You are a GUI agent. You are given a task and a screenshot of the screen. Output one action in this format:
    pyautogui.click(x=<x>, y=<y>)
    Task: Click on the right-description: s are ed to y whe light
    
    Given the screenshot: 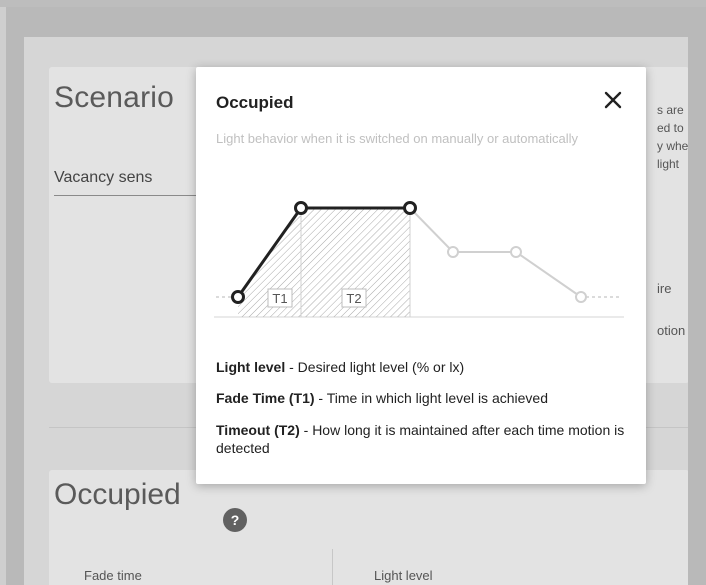 What is the action you would take?
    pyautogui.click(x=672, y=137)
    